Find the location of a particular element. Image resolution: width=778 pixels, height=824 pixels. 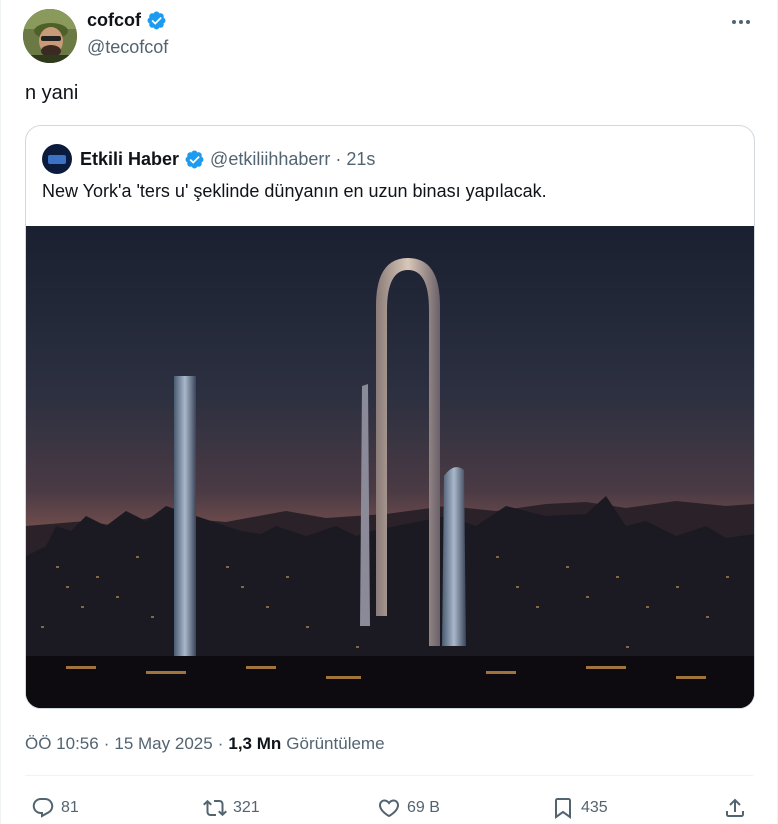

views-label: Görüntüleme is located at coordinates (335, 743).